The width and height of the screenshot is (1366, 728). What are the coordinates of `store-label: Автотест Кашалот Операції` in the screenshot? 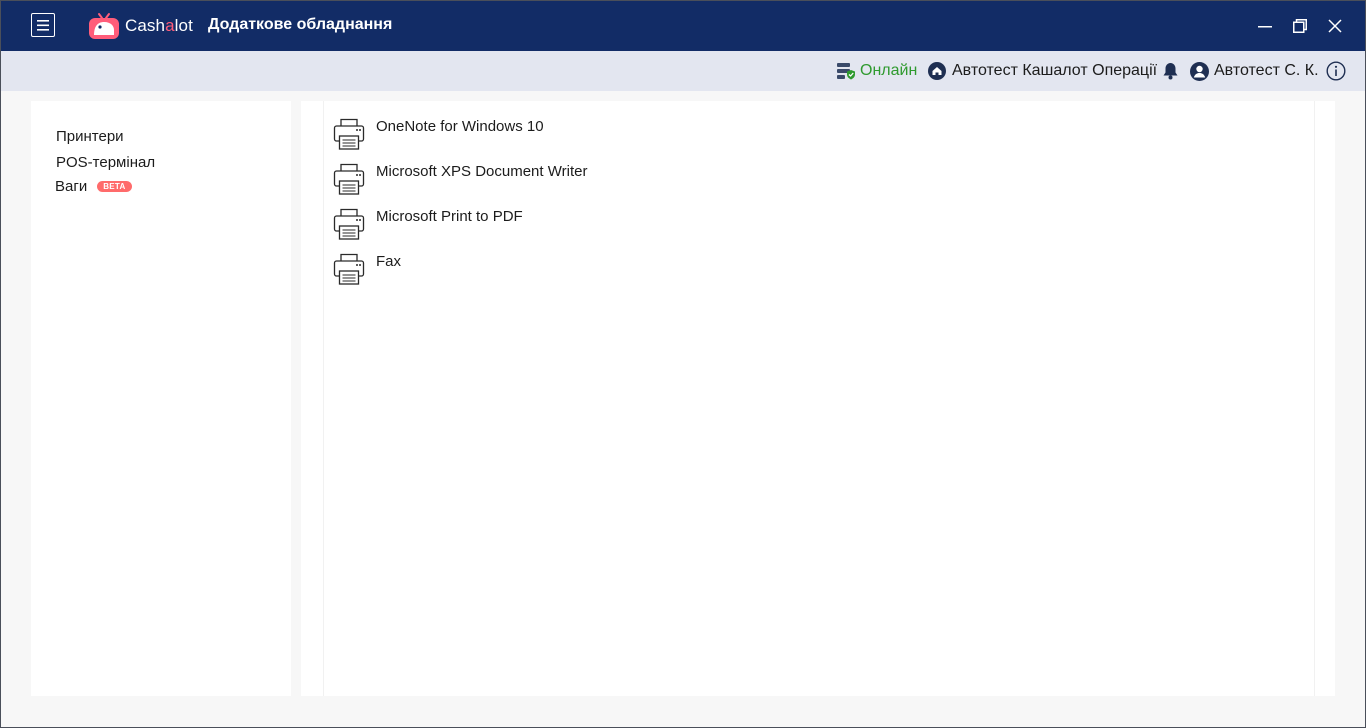 It's located at (1055, 70).